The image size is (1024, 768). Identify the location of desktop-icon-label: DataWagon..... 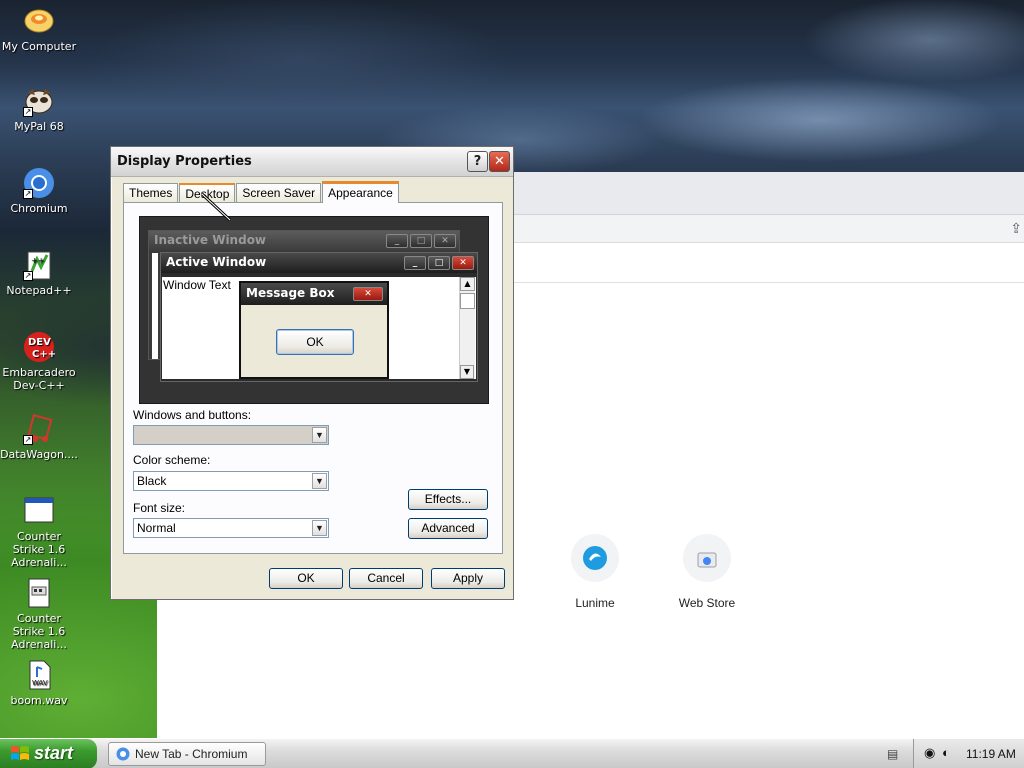
(39, 454).